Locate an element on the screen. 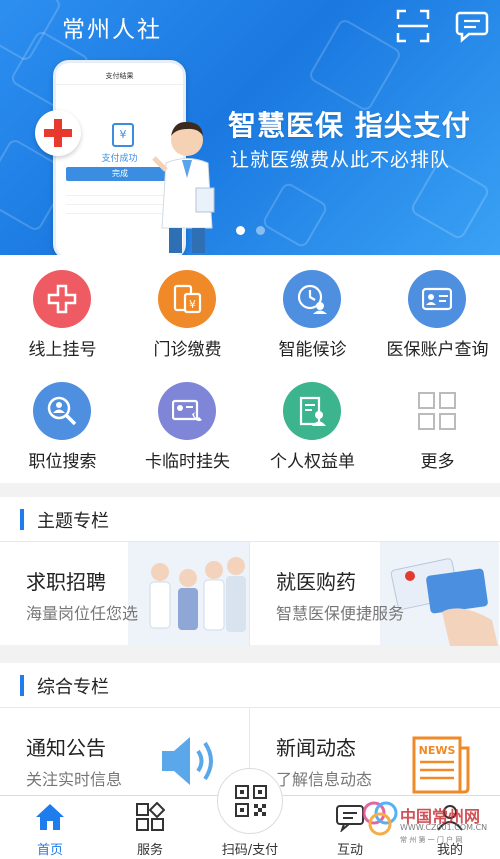 The image size is (500, 859). newspaper-icon: NEWS is located at coordinates (441, 765).